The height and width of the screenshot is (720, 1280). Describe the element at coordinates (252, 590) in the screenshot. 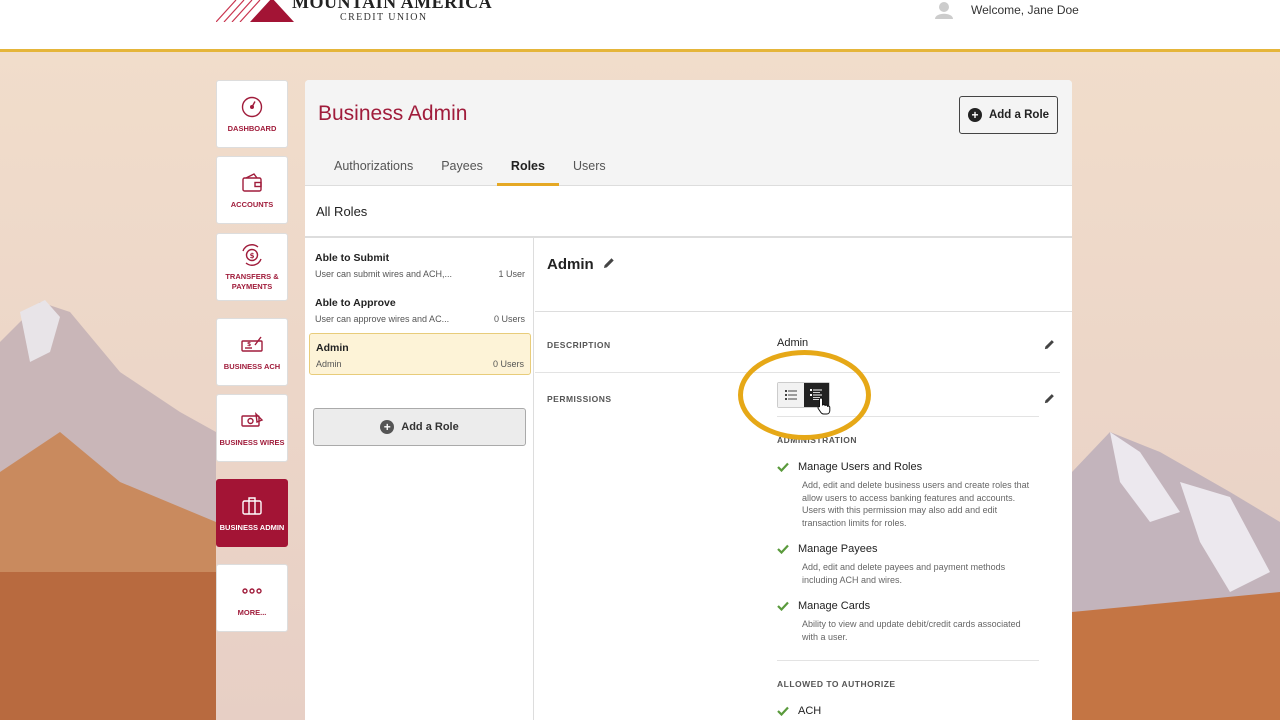

I see `more-dots-icon` at that location.